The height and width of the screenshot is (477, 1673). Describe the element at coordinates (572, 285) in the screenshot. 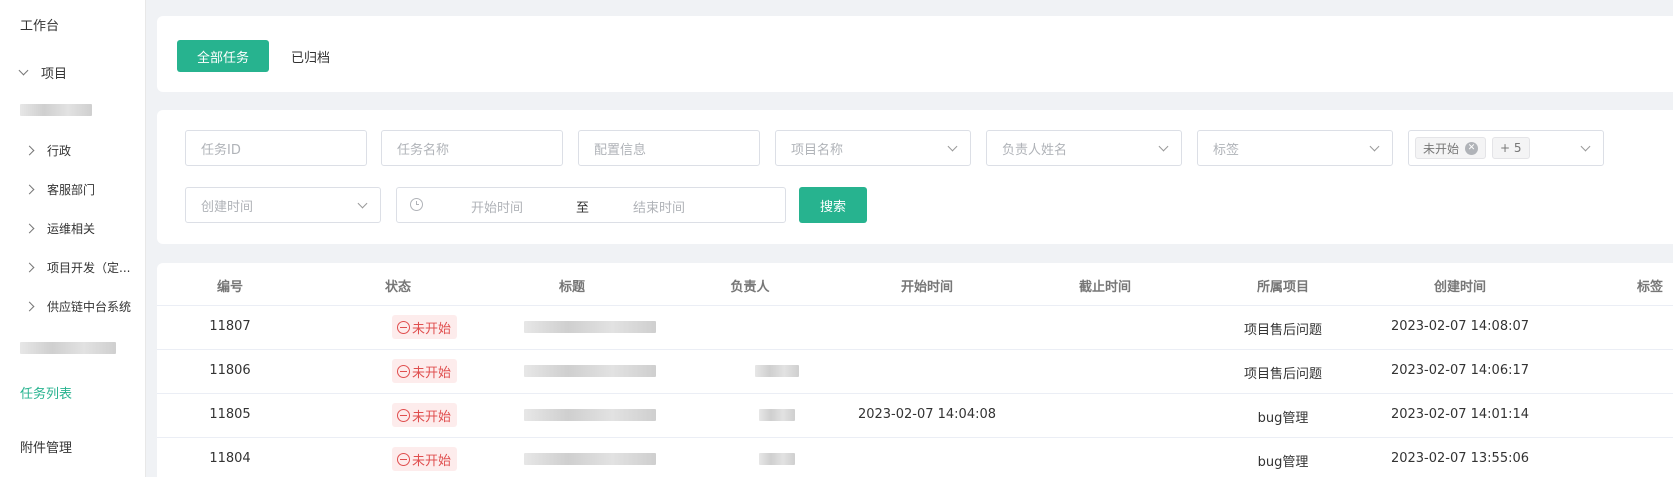

I see `column-header-title: 标题` at that location.